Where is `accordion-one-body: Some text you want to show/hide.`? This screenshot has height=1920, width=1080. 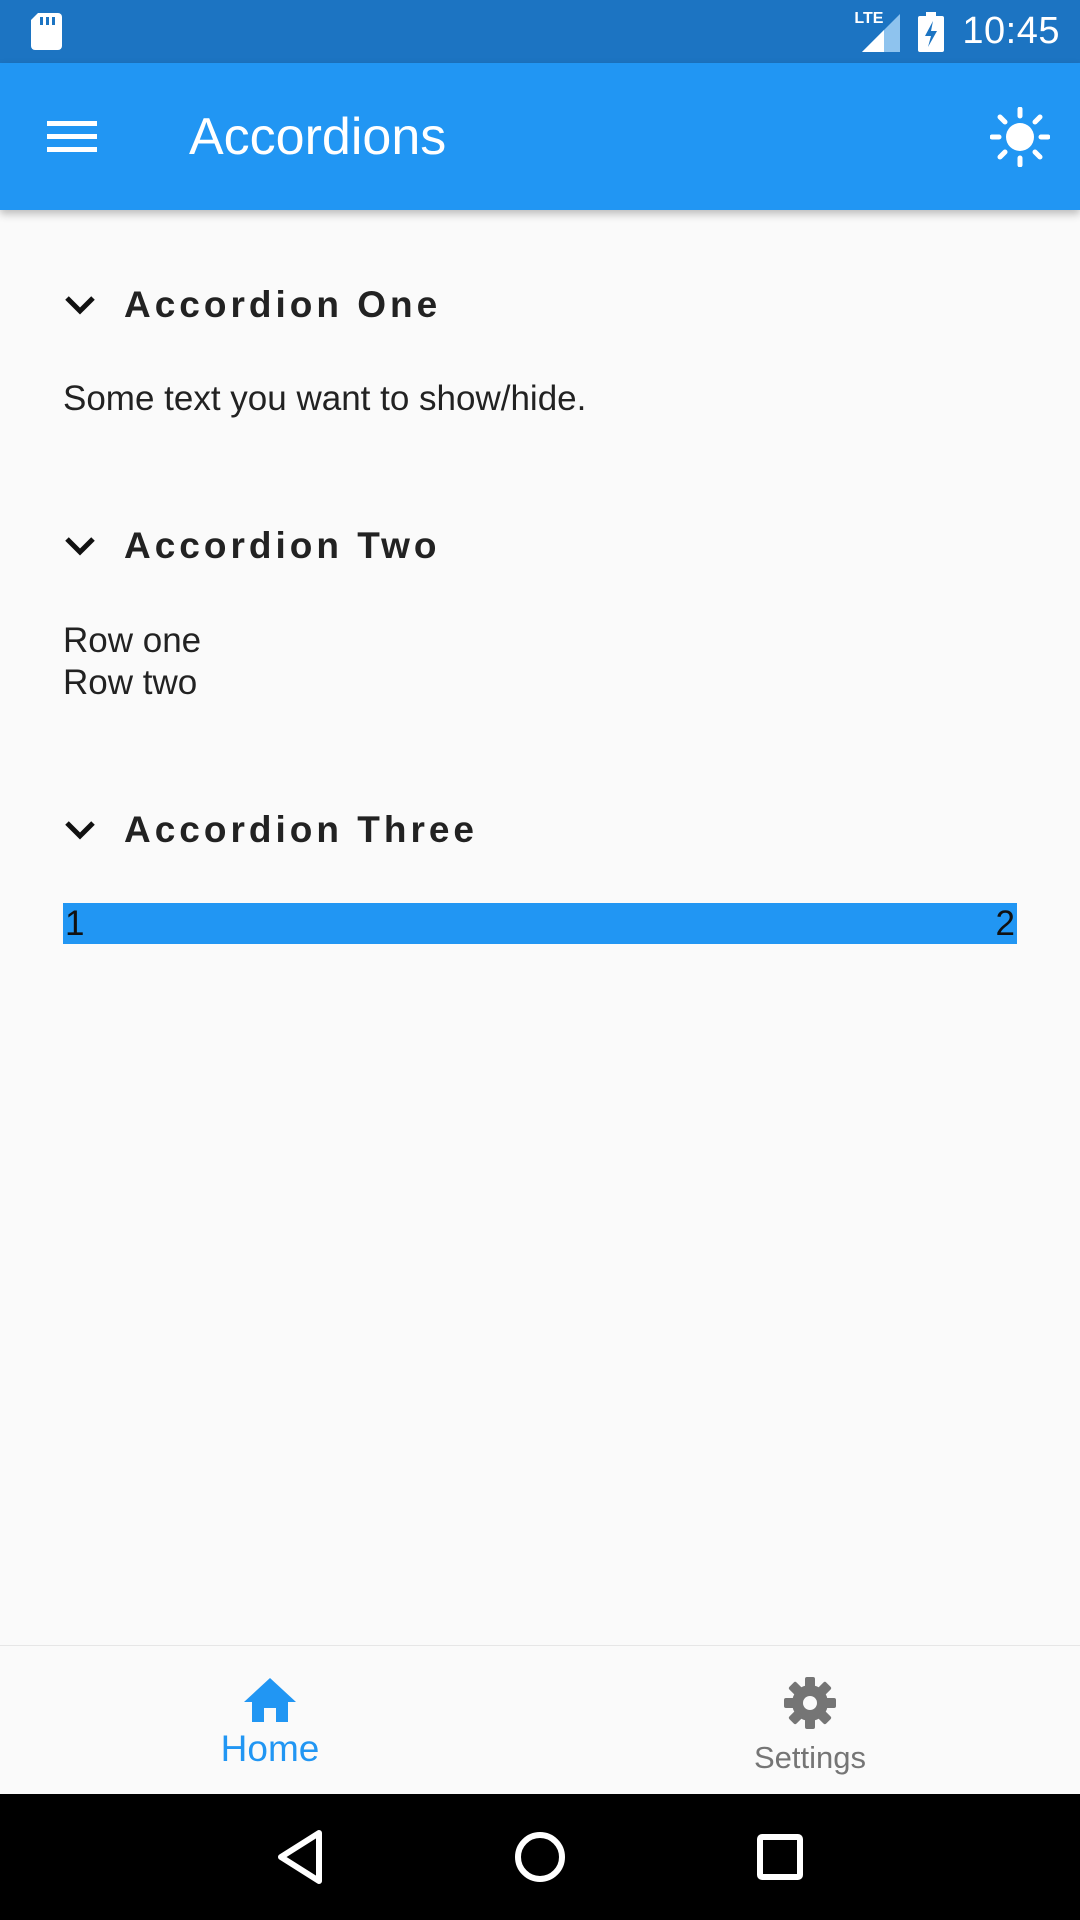 accordion-one-body: Some text you want to show/hide. is located at coordinates (324, 399).